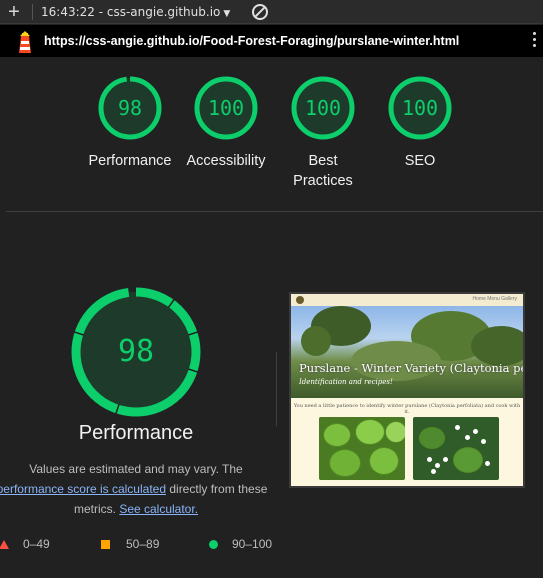 This screenshot has height=578, width=543. I want to click on gauge-label: Accessibility, so click(226, 161).